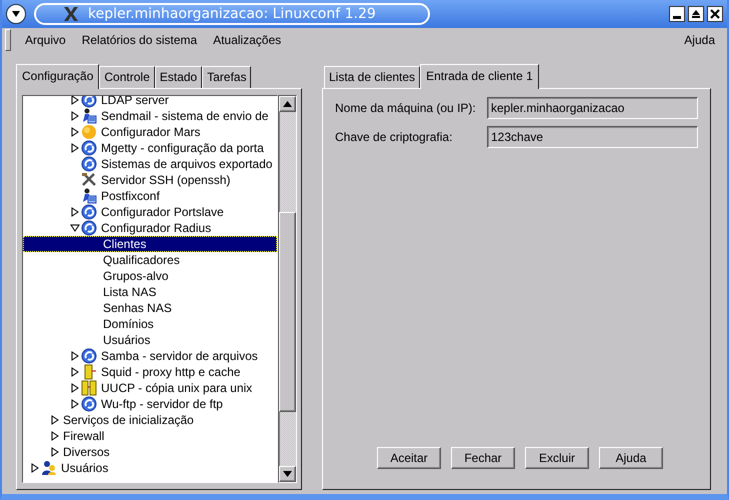 This screenshot has height=500, width=729. What do you see at coordinates (409, 458) in the screenshot?
I see `dialog-button: Aceitar` at bounding box center [409, 458].